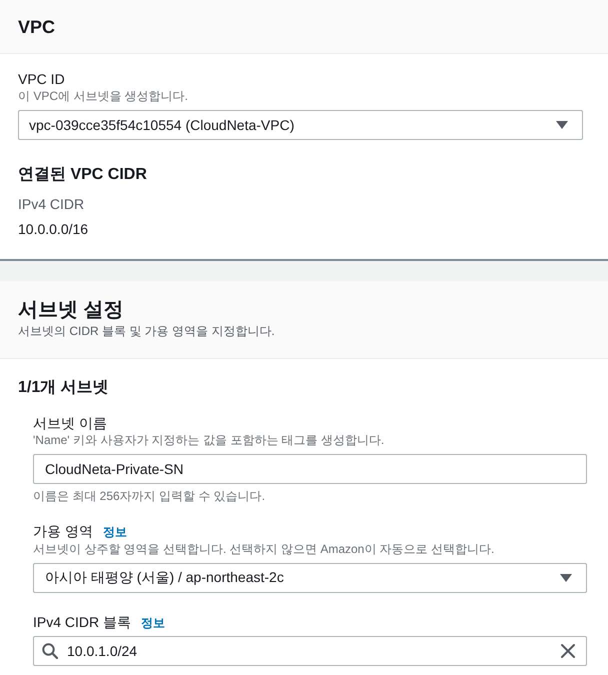  I want to click on field-label: VPC ID, so click(41, 79).